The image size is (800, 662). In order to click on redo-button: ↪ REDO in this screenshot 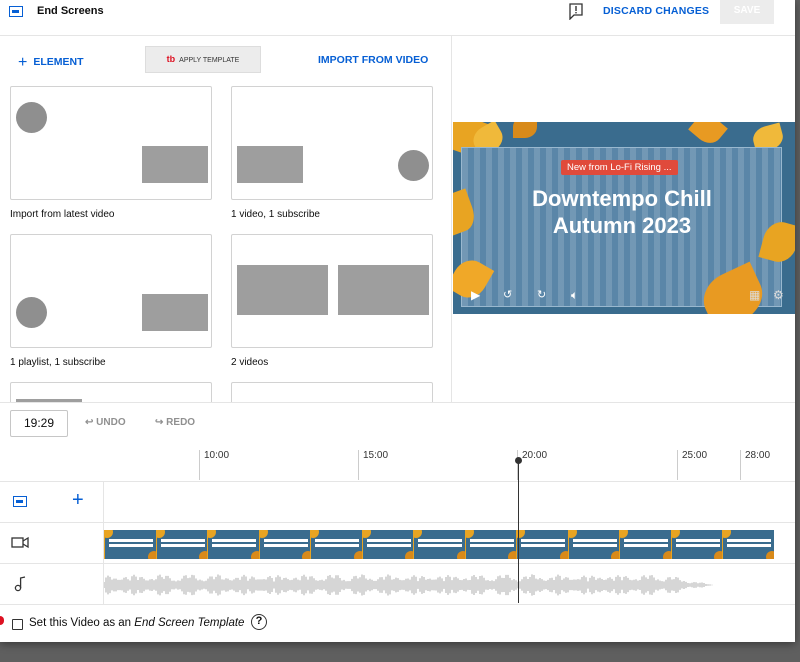, I will do `click(175, 422)`.